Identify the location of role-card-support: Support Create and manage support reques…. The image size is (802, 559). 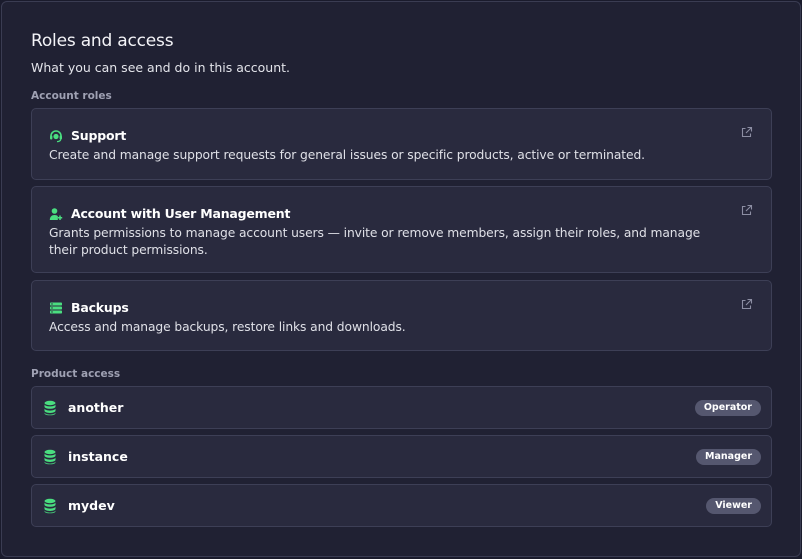
(401, 144).